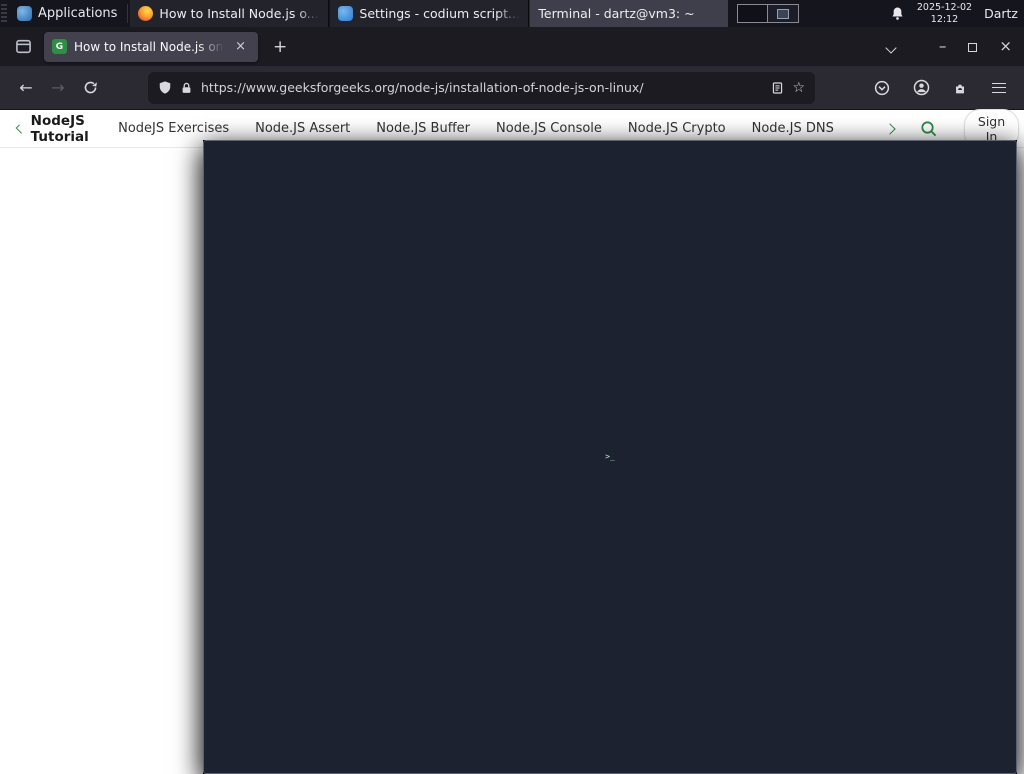 This screenshot has width=1024, height=774. I want to click on account-icon, so click(921, 88).